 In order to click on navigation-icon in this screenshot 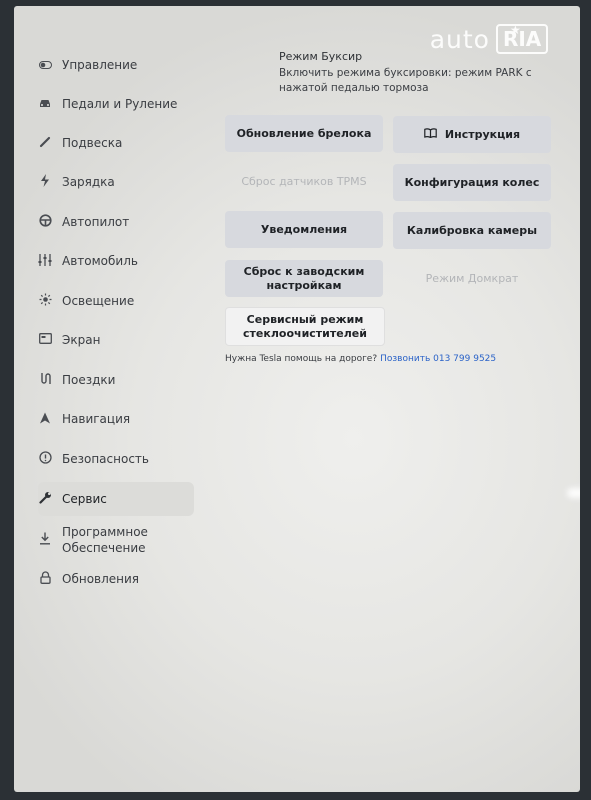, I will do `click(45, 419)`.